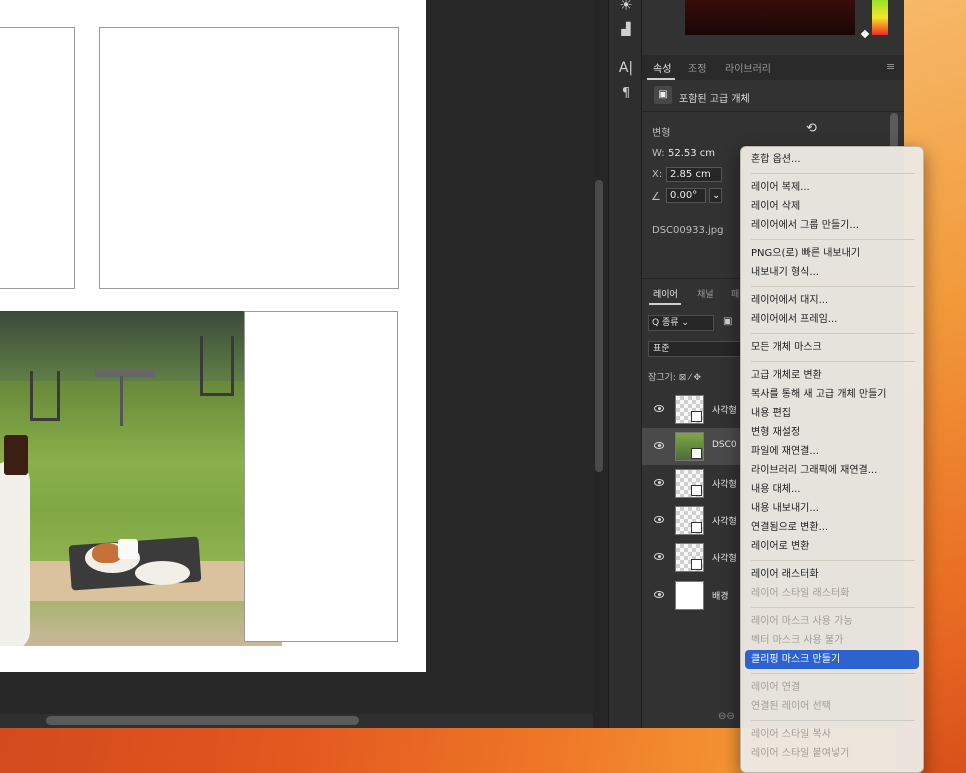 The image size is (966, 773). What do you see at coordinates (802, 621) in the screenshot?
I see `menu-item: 레이어 마스크 사용 가능` at bounding box center [802, 621].